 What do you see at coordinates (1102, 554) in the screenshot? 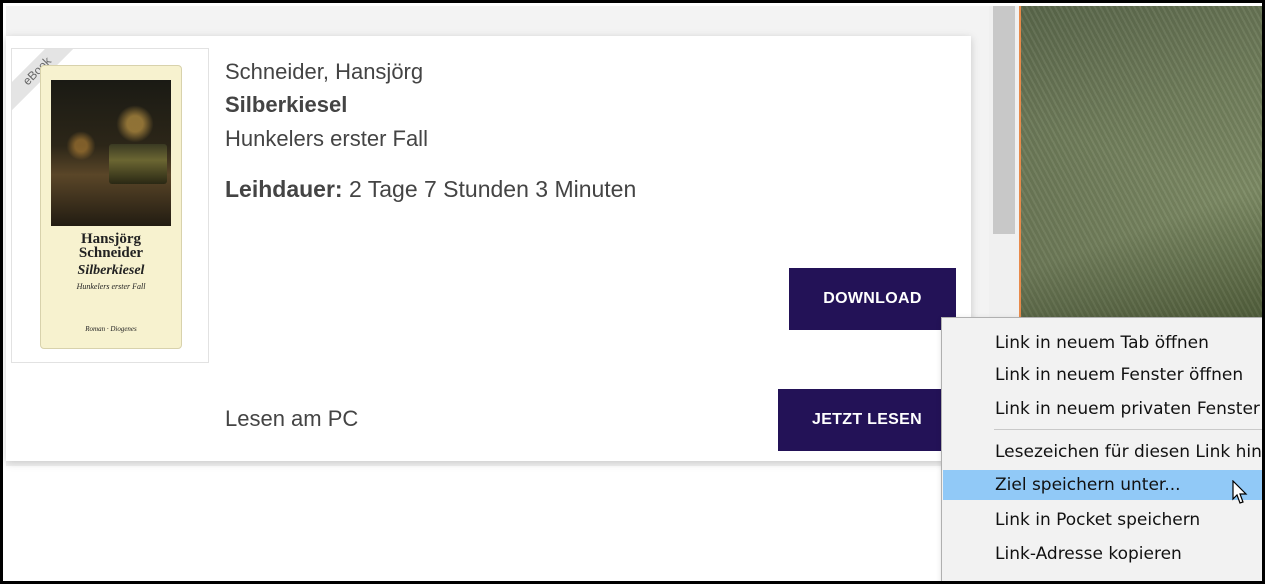
I see `menu-item-copy-link: Link-Adresse kopieren` at bounding box center [1102, 554].